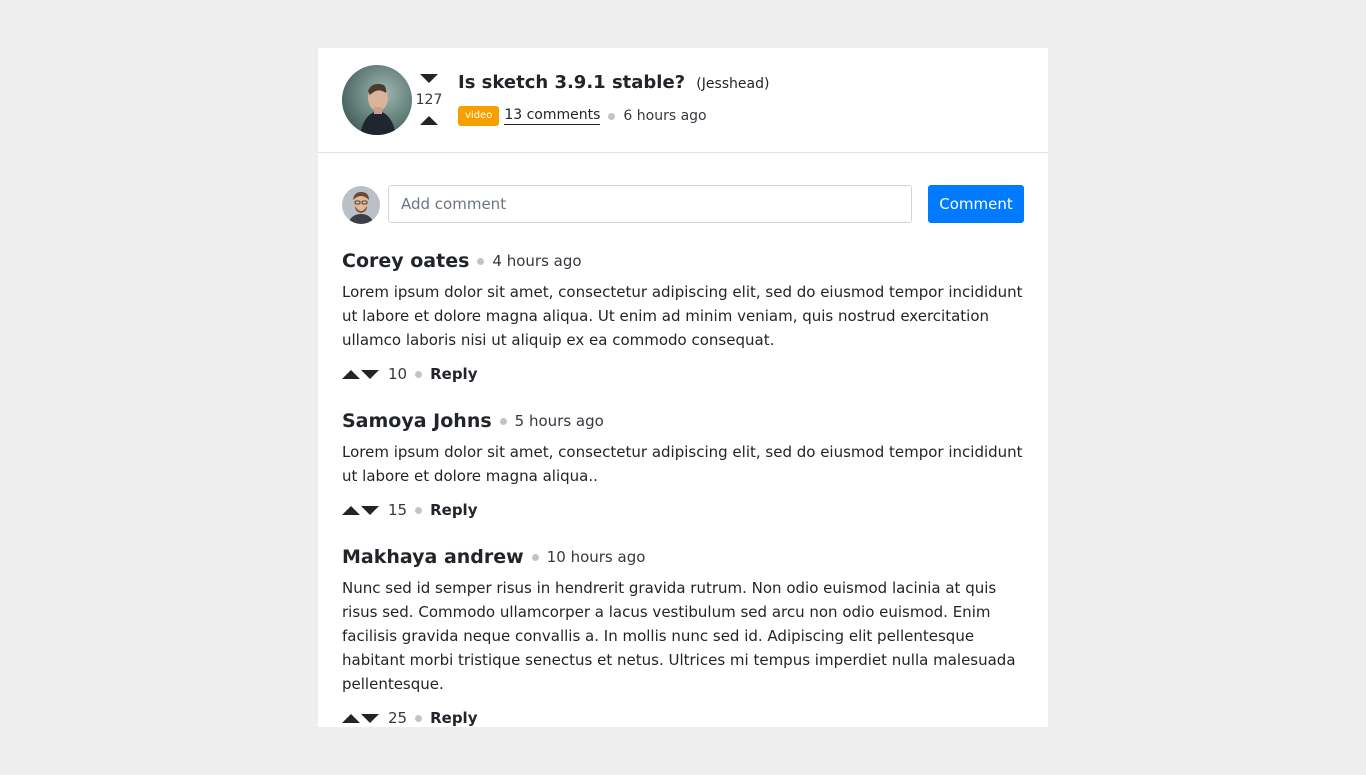  Describe the element at coordinates (685, 510) in the screenshot. I see `comment-actions: 15 Reply` at that location.